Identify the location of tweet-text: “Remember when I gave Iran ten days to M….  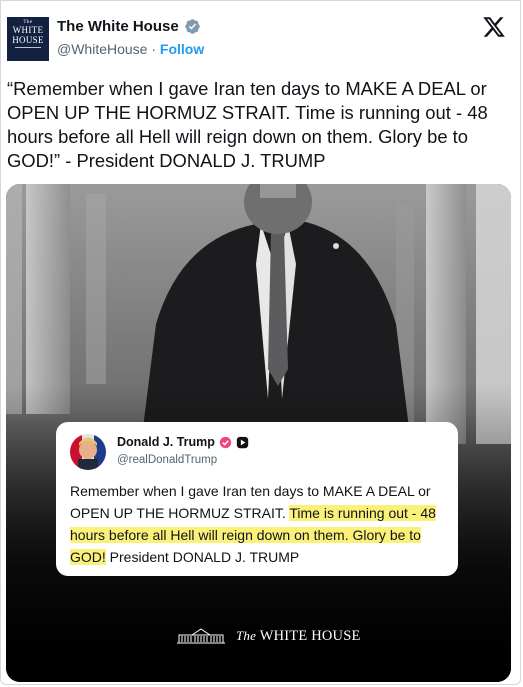
(247, 124).